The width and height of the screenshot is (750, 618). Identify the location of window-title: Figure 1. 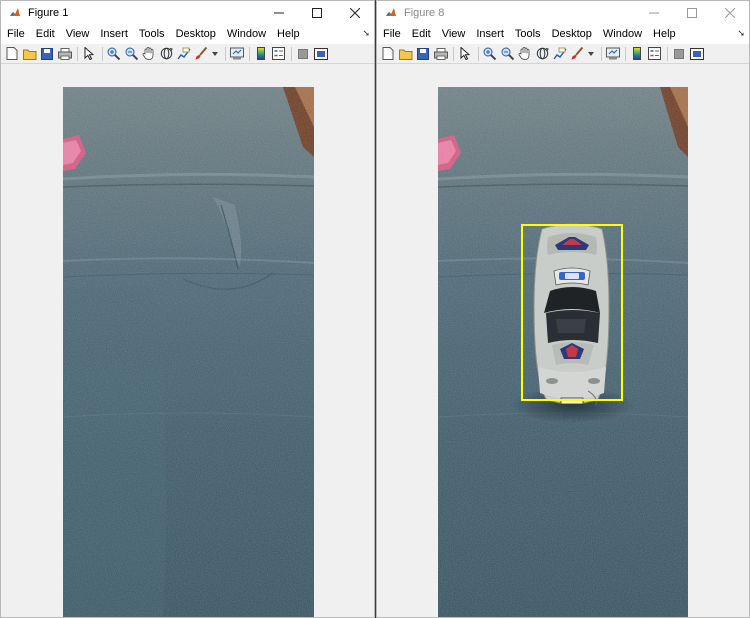
(48, 13).